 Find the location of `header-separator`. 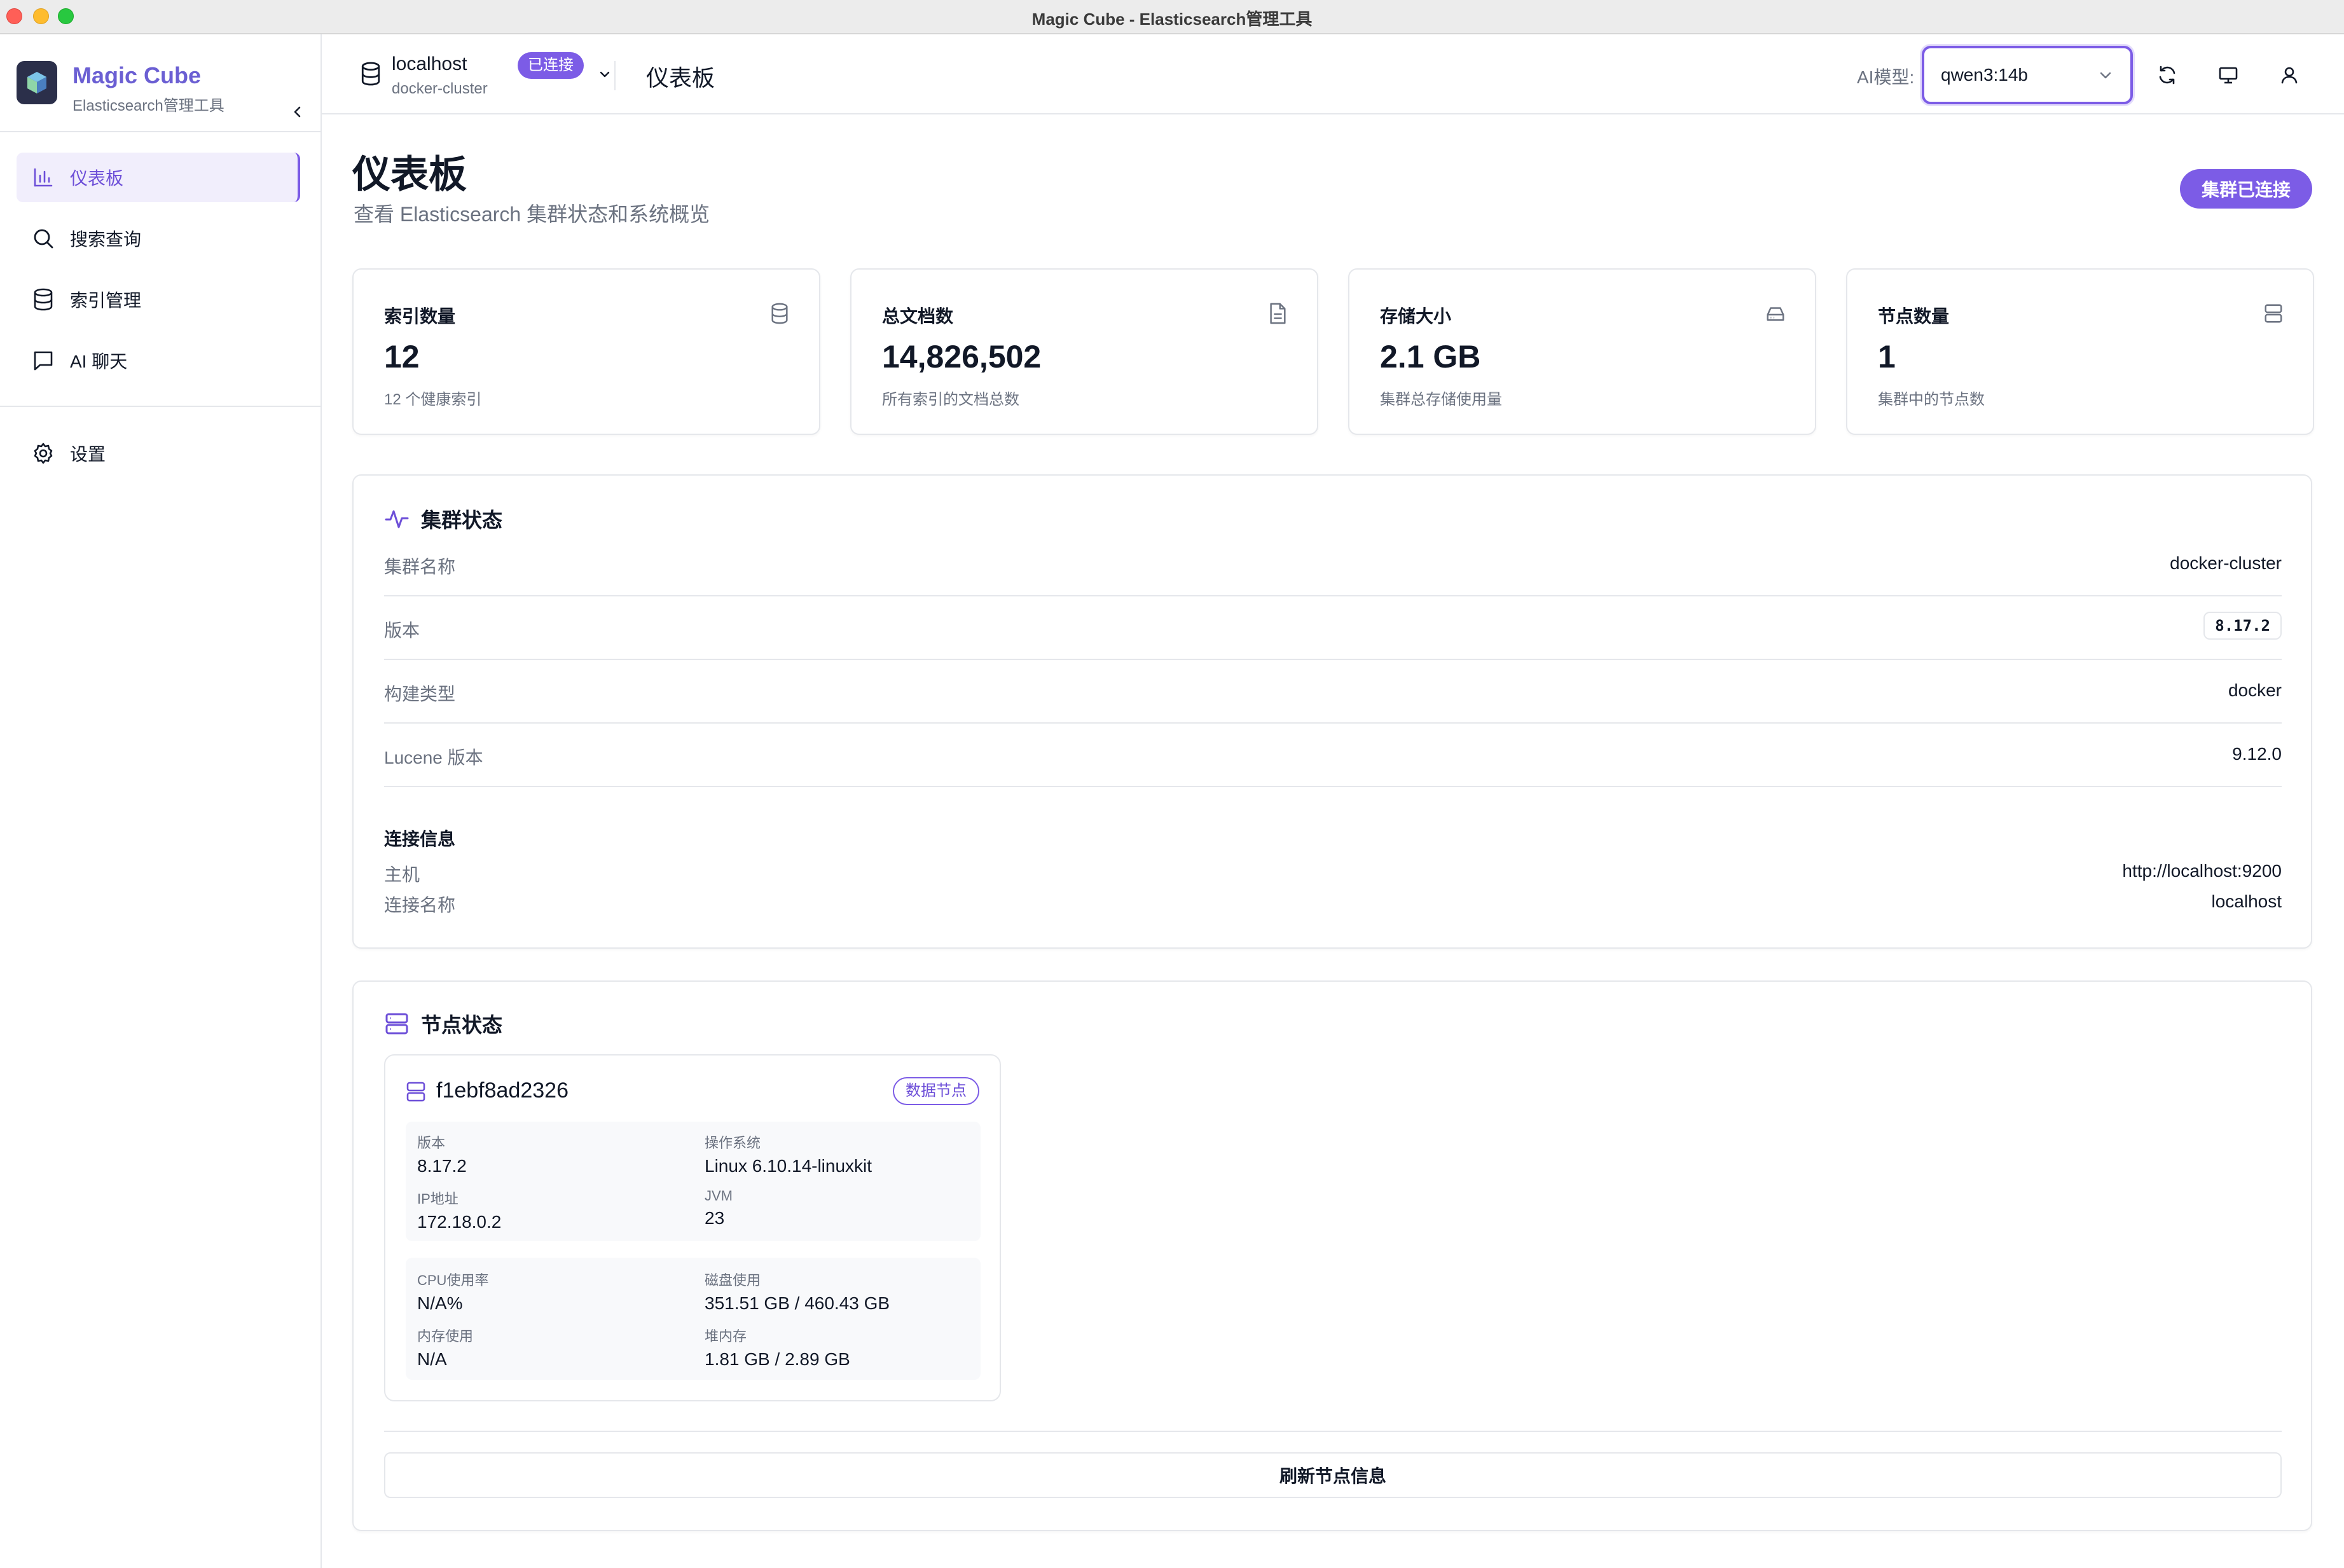

header-separator is located at coordinates (615, 75).